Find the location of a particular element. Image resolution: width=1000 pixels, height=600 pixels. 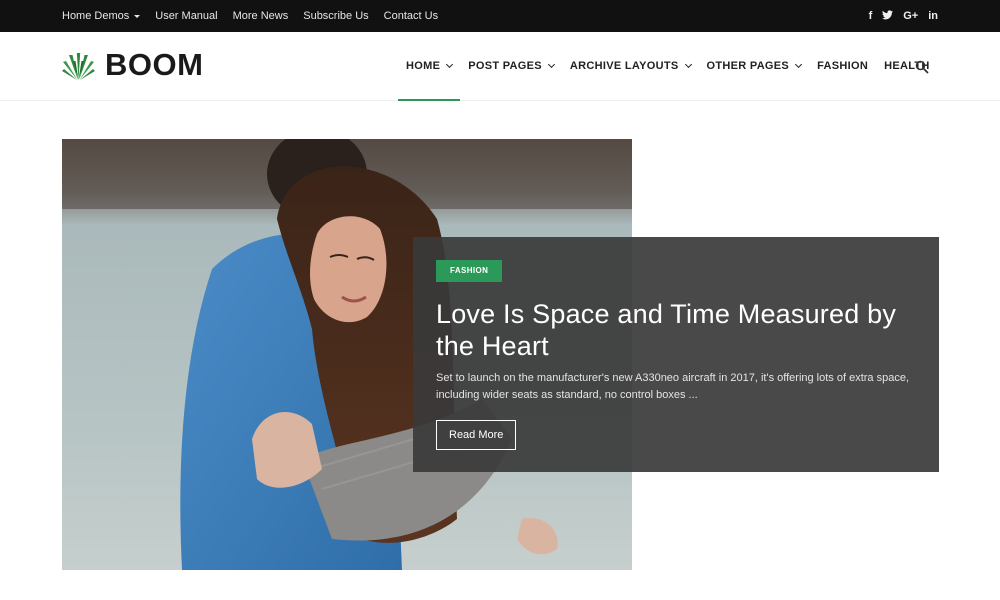

search-icon is located at coordinates (922, 67).